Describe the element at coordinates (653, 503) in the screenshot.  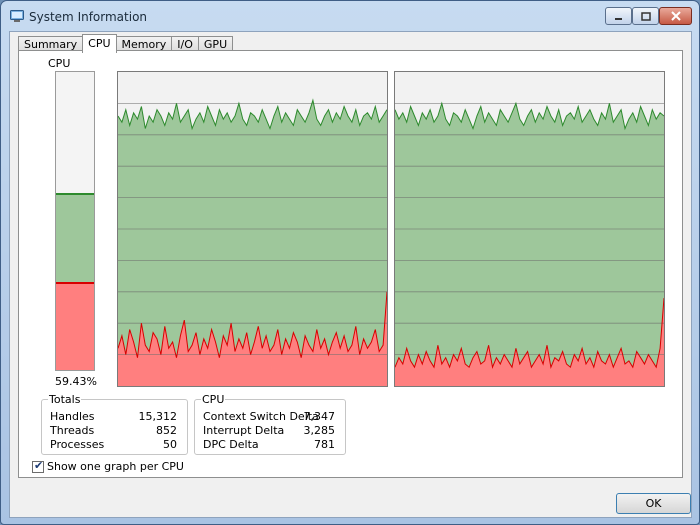
I see `ok-button: OK` at that location.